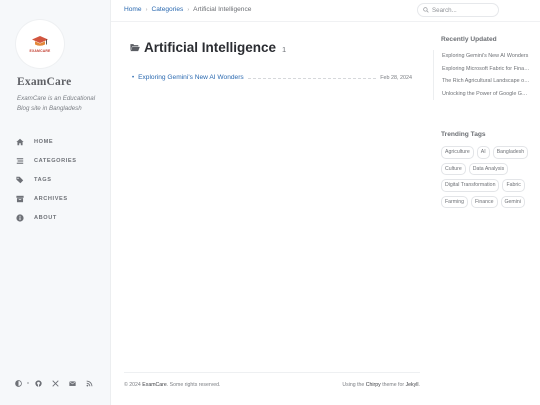 The image size is (540, 405). I want to click on footer-owner-link: ExamCare, so click(154, 385).